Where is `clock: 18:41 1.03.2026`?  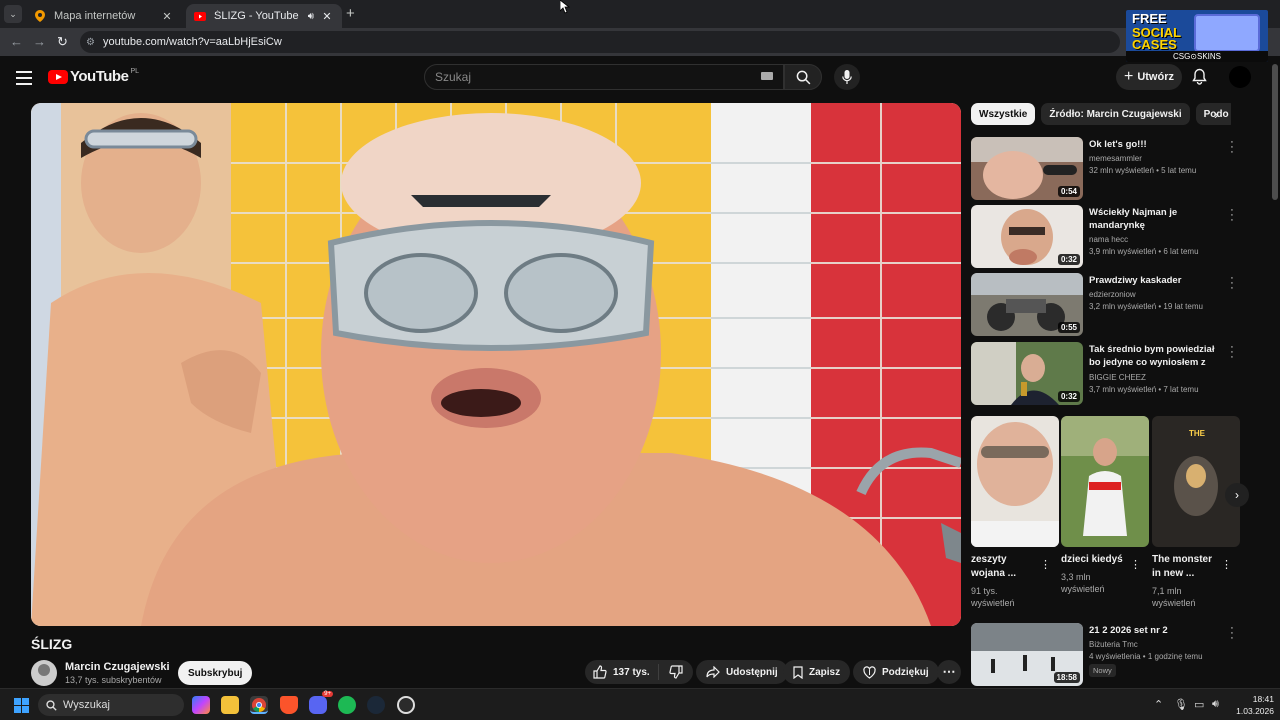 clock: 18:41 1.03.2026 is located at coordinates (1252, 705).